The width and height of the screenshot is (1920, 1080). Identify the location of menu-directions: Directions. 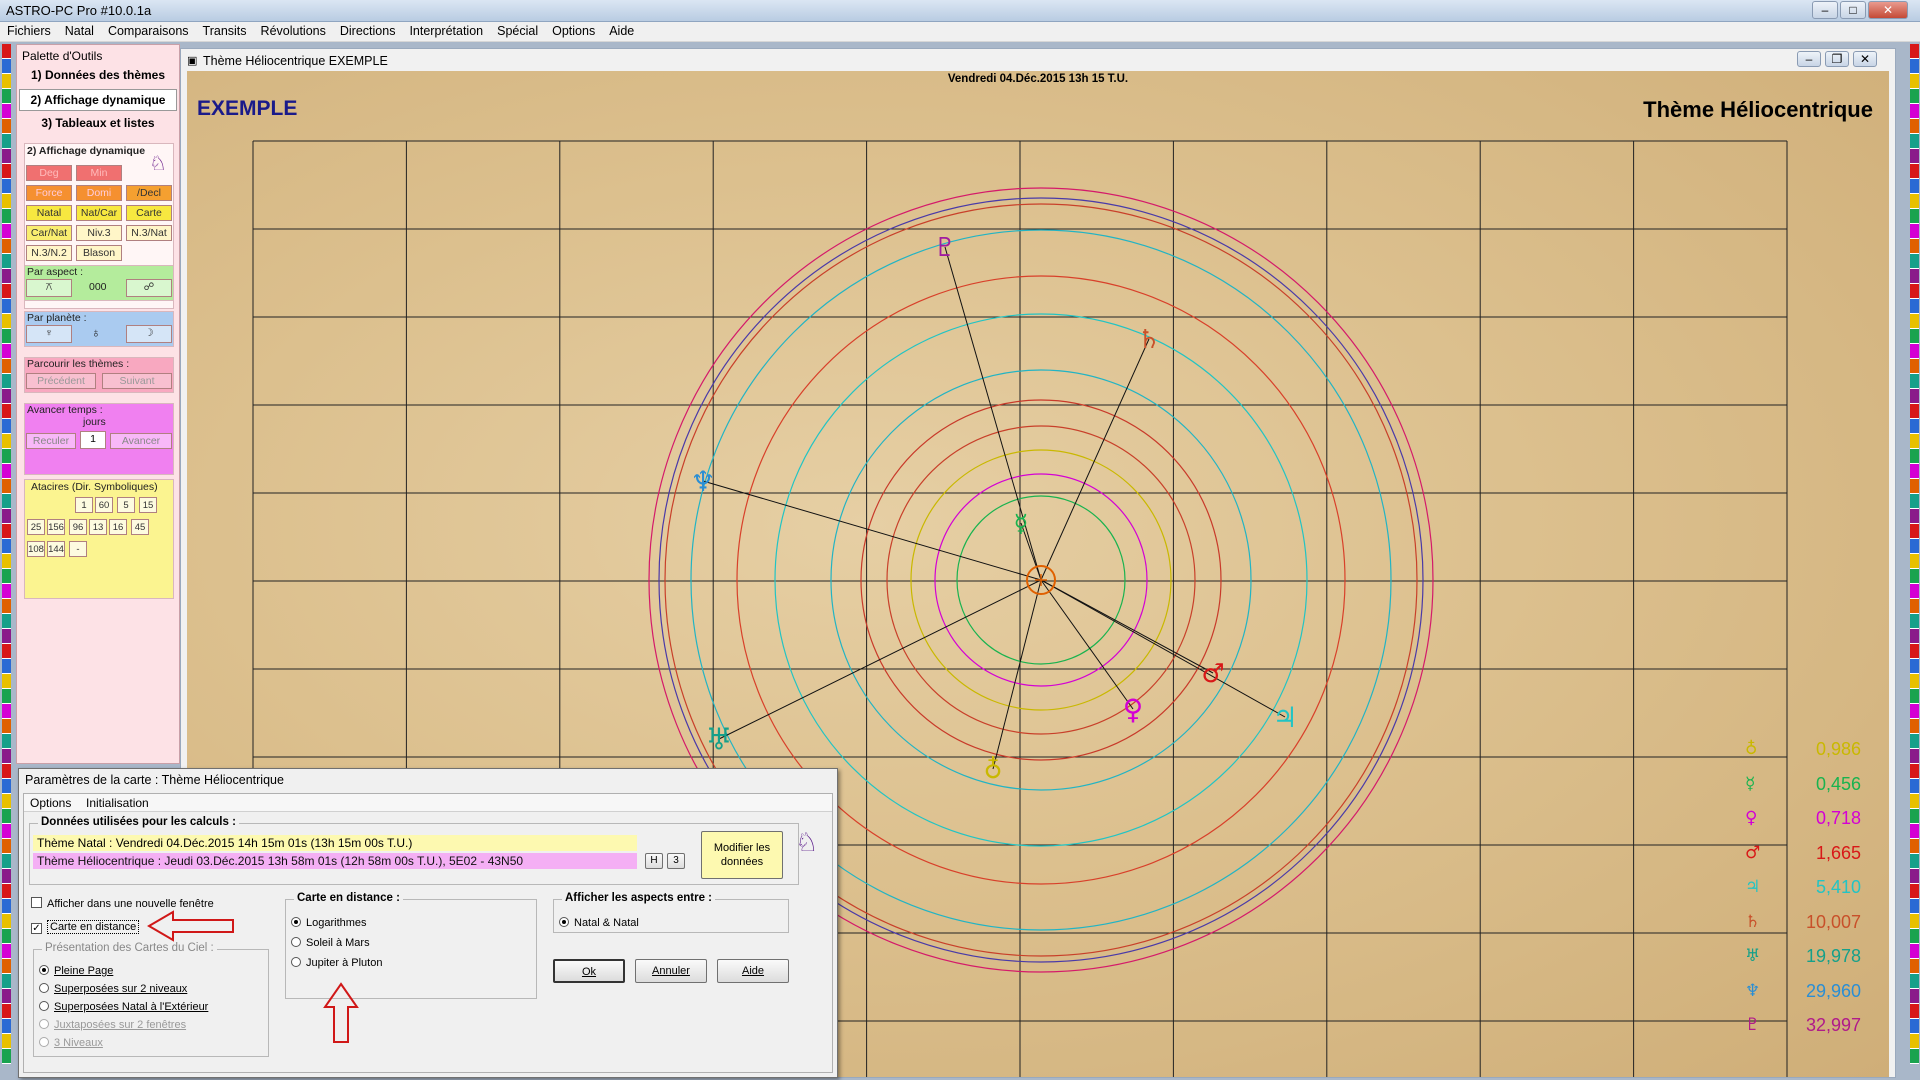
(368, 31).